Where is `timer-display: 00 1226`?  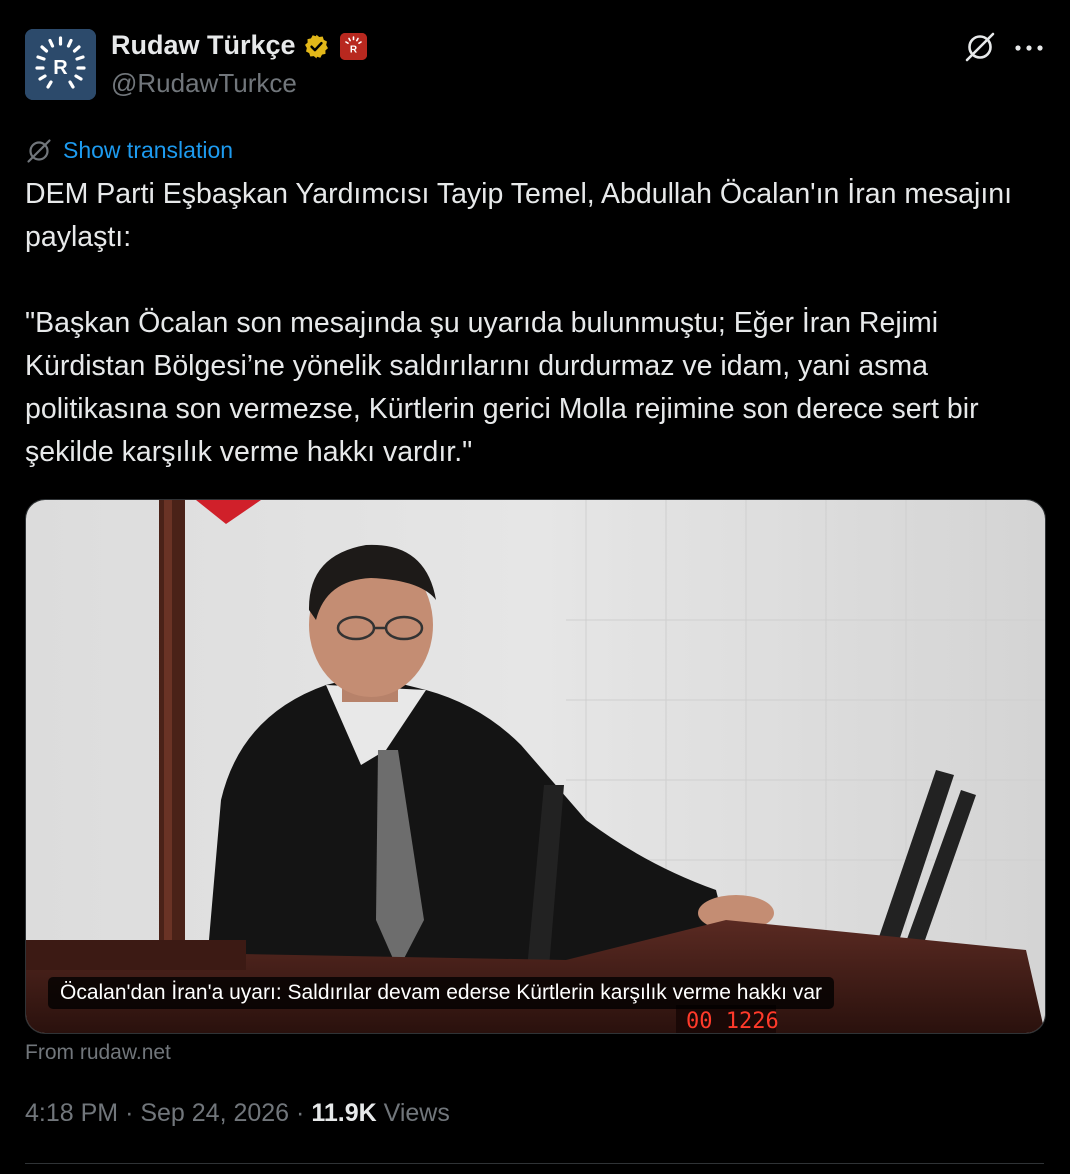
timer-display: 00 1226 is located at coordinates (732, 1021).